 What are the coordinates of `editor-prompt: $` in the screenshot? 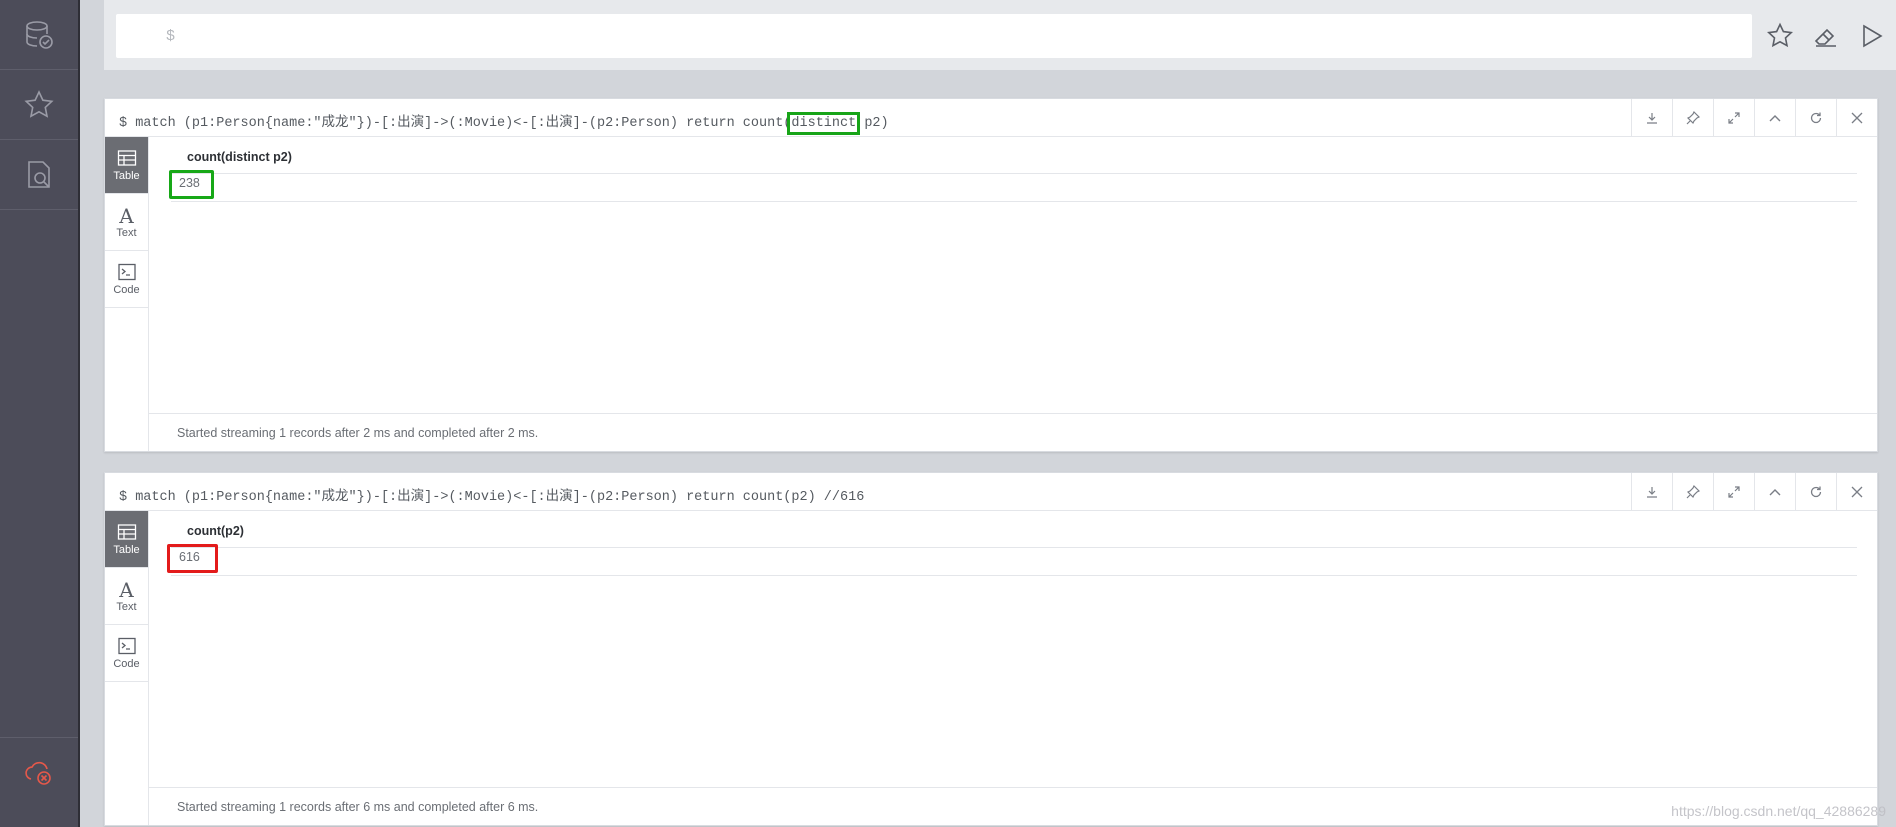 It's located at (171, 36).